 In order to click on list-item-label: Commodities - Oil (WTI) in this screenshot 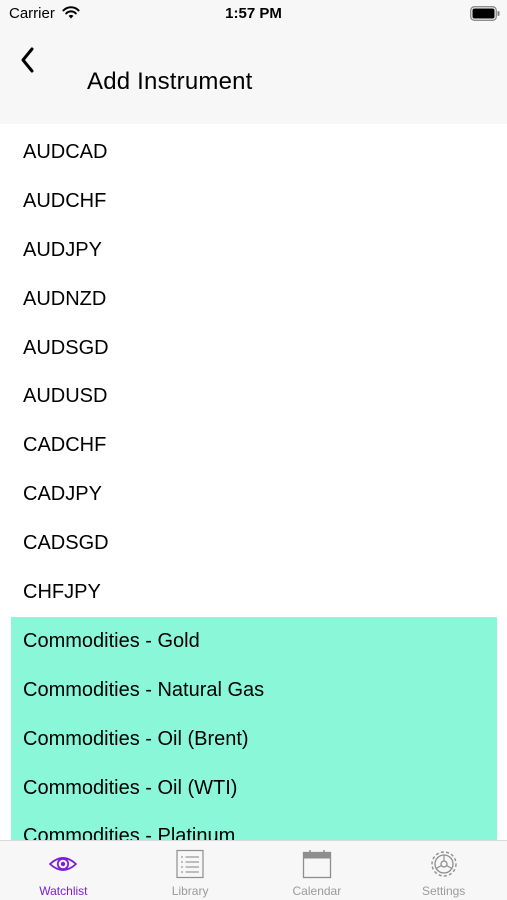, I will do `click(130, 787)`.